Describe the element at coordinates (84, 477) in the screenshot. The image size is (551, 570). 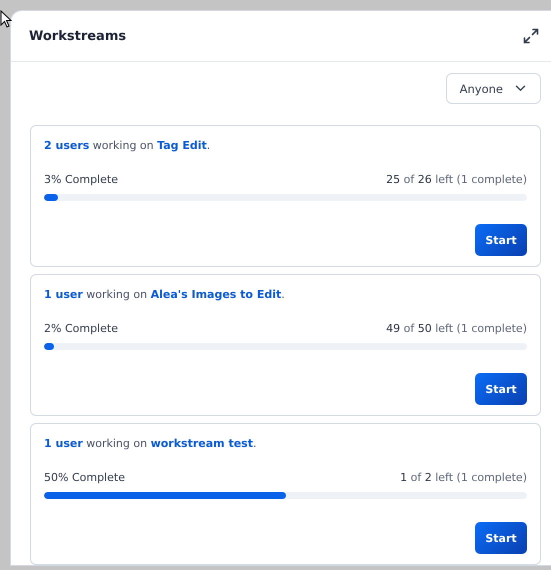
I see `progress-label: 50% Complete` at that location.